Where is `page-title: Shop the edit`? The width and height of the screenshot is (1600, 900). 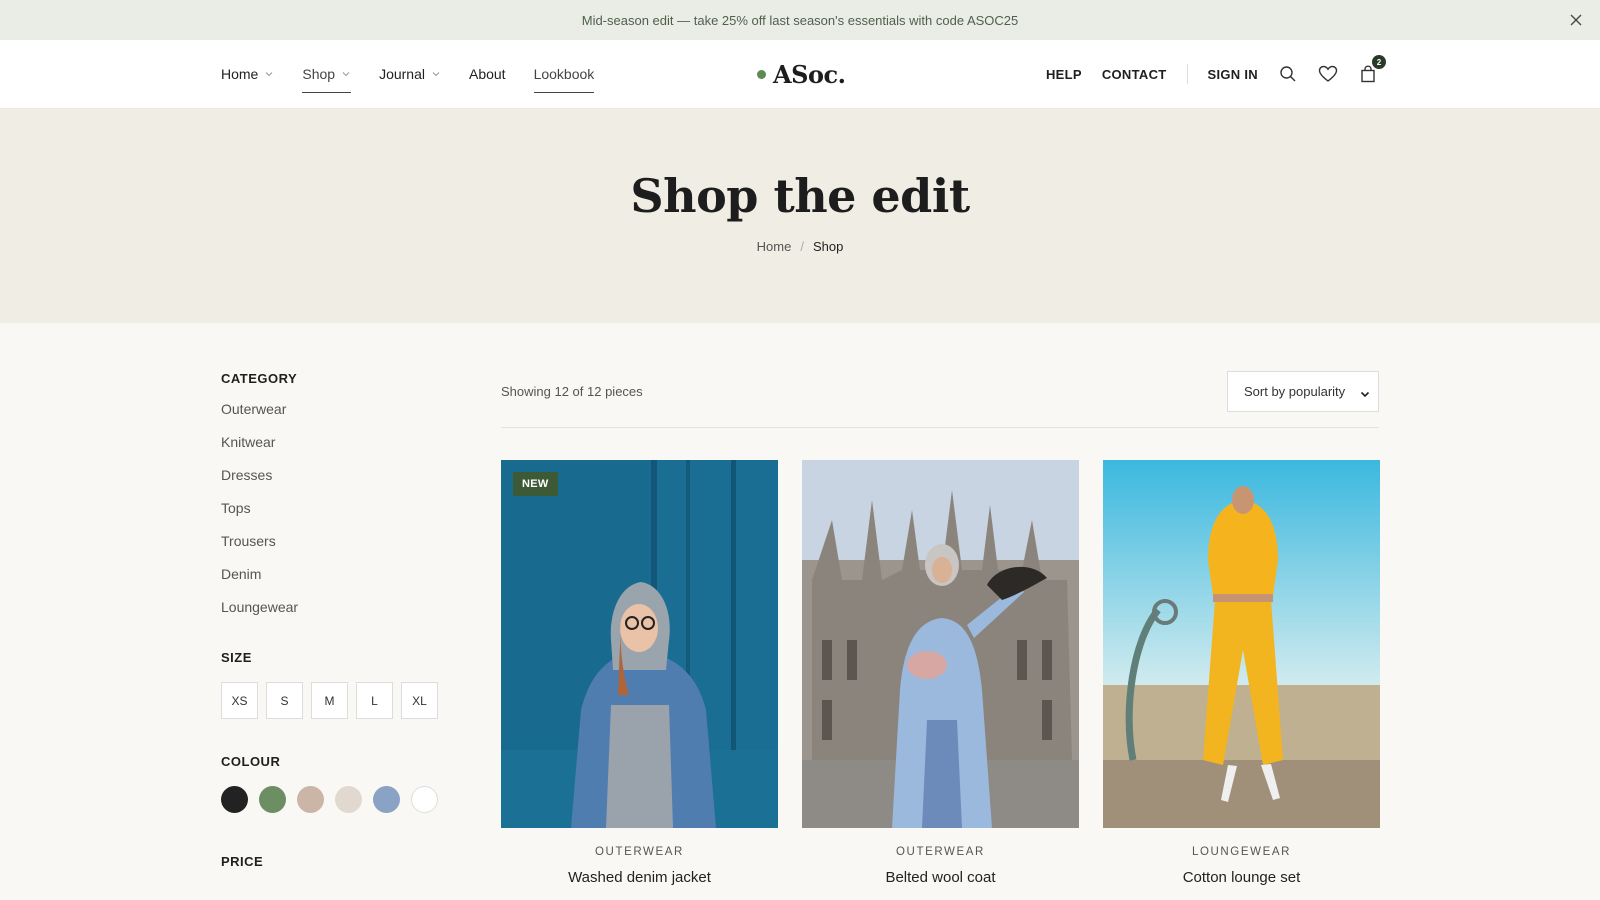
page-title: Shop the edit is located at coordinates (800, 196).